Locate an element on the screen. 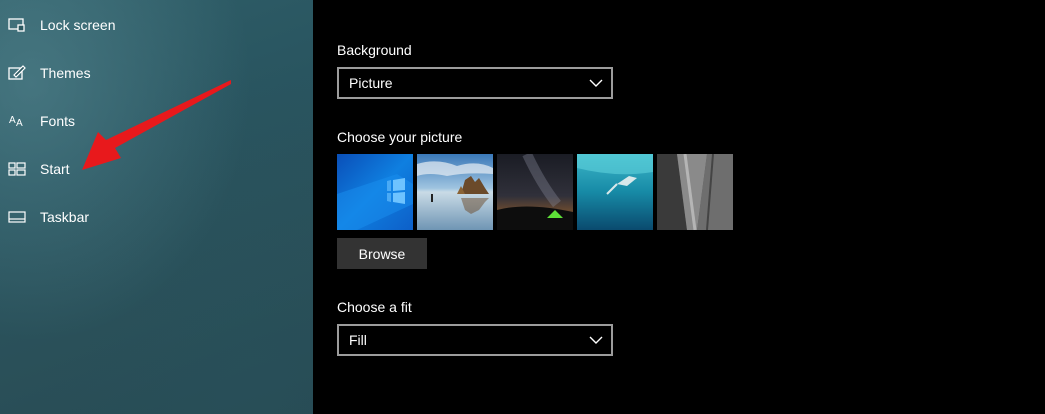 This screenshot has width=1045, height=414. browse-button: Browse is located at coordinates (382, 253).